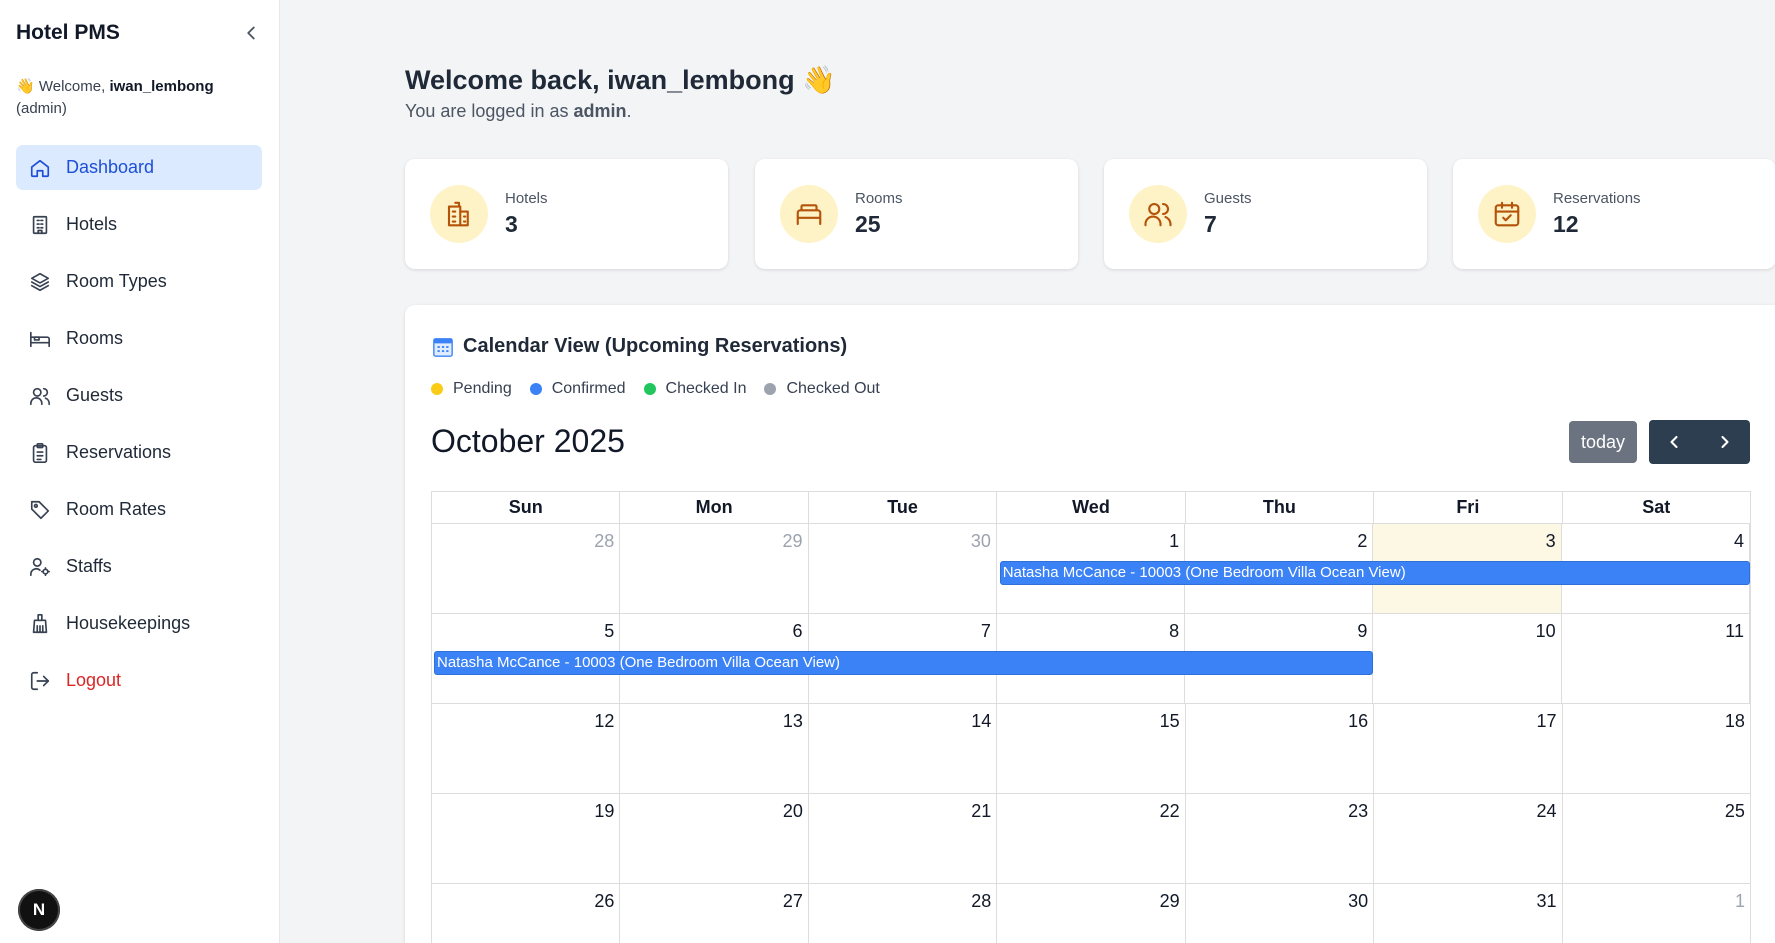  Describe the element at coordinates (39, 910) in the screenshot. I see `framework-badge: N` at that location.